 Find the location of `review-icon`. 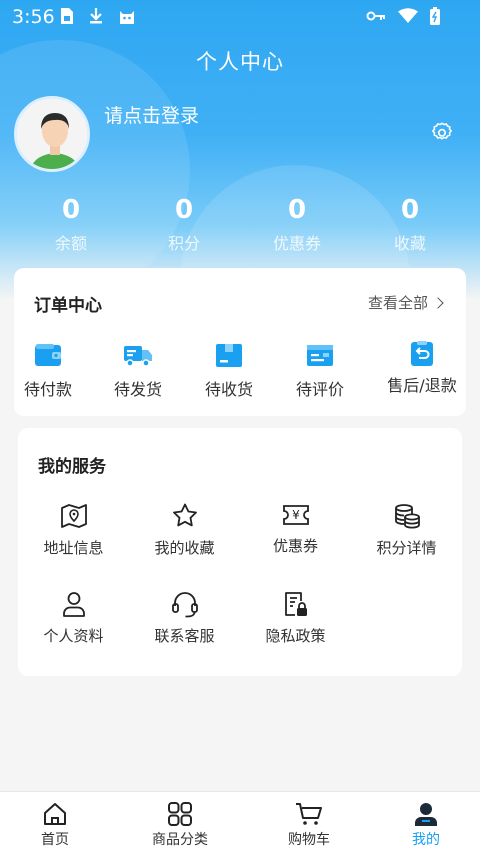

review-icon is located at coordinates (320, 355).